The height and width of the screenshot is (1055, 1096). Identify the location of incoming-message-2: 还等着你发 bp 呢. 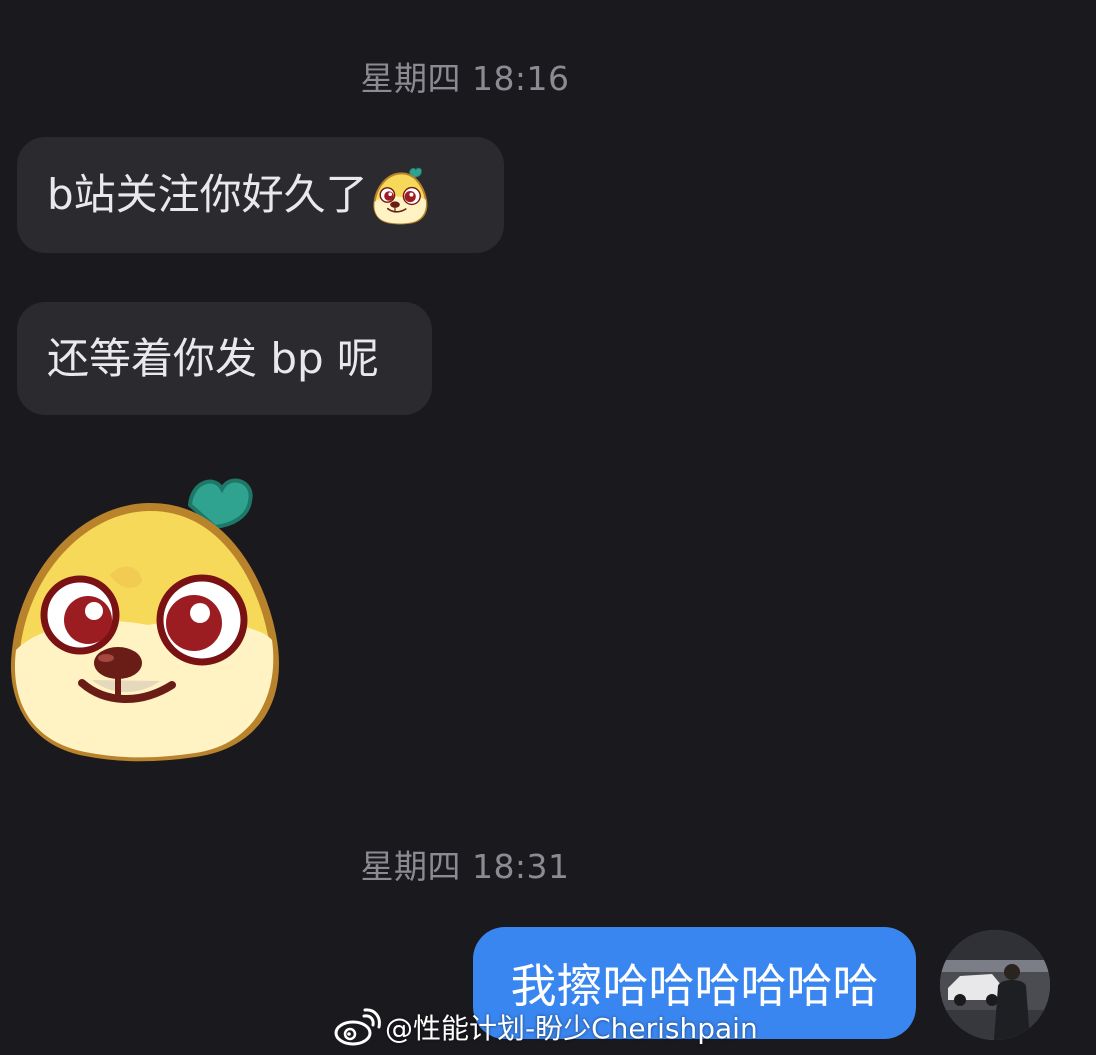
(224, 358).